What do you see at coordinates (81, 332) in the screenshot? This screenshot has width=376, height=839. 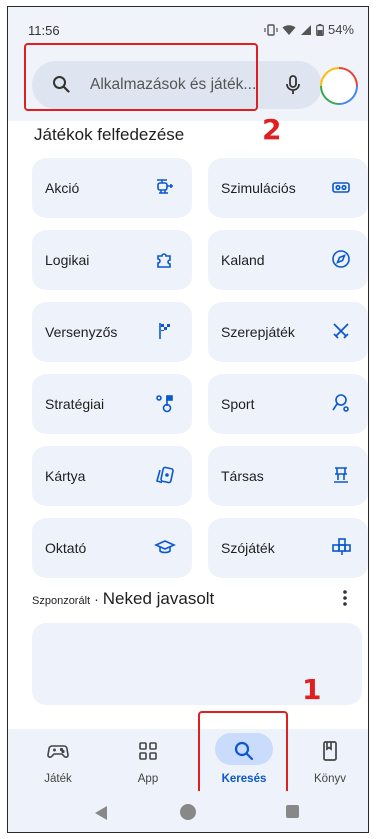 I see `category-label: Versenyzős` at bounding box center [81, 332].